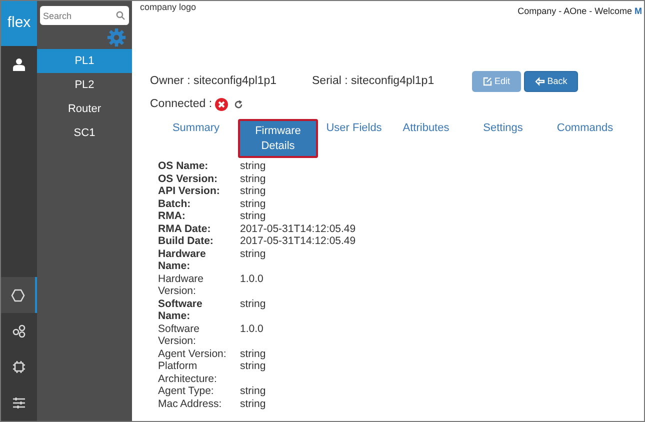 Image resolution: width=645 pixels, height=422 pixels. I want to click on refresh-icon, so click(238, 105).